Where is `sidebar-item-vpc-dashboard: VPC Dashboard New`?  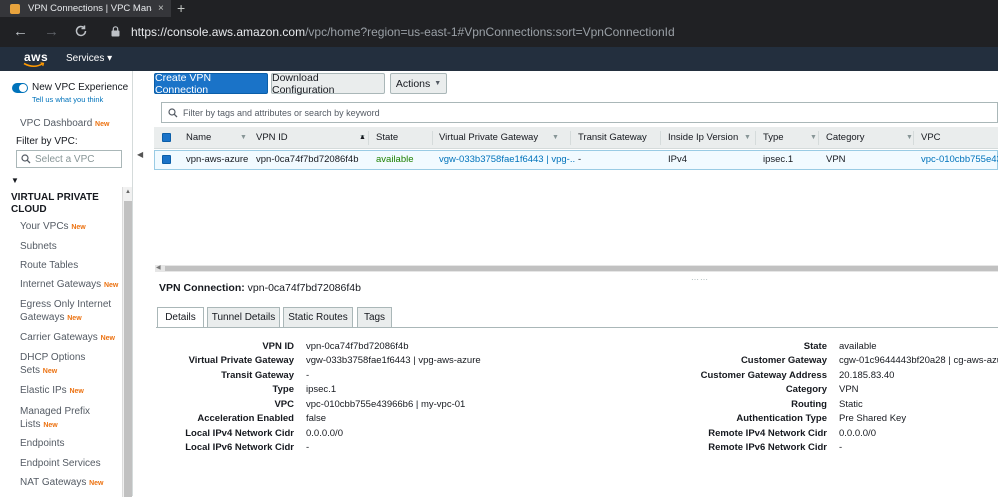
sidebar-item-vpc-dashboard: VPC Dashboard New is located at coordinates (64, 124).